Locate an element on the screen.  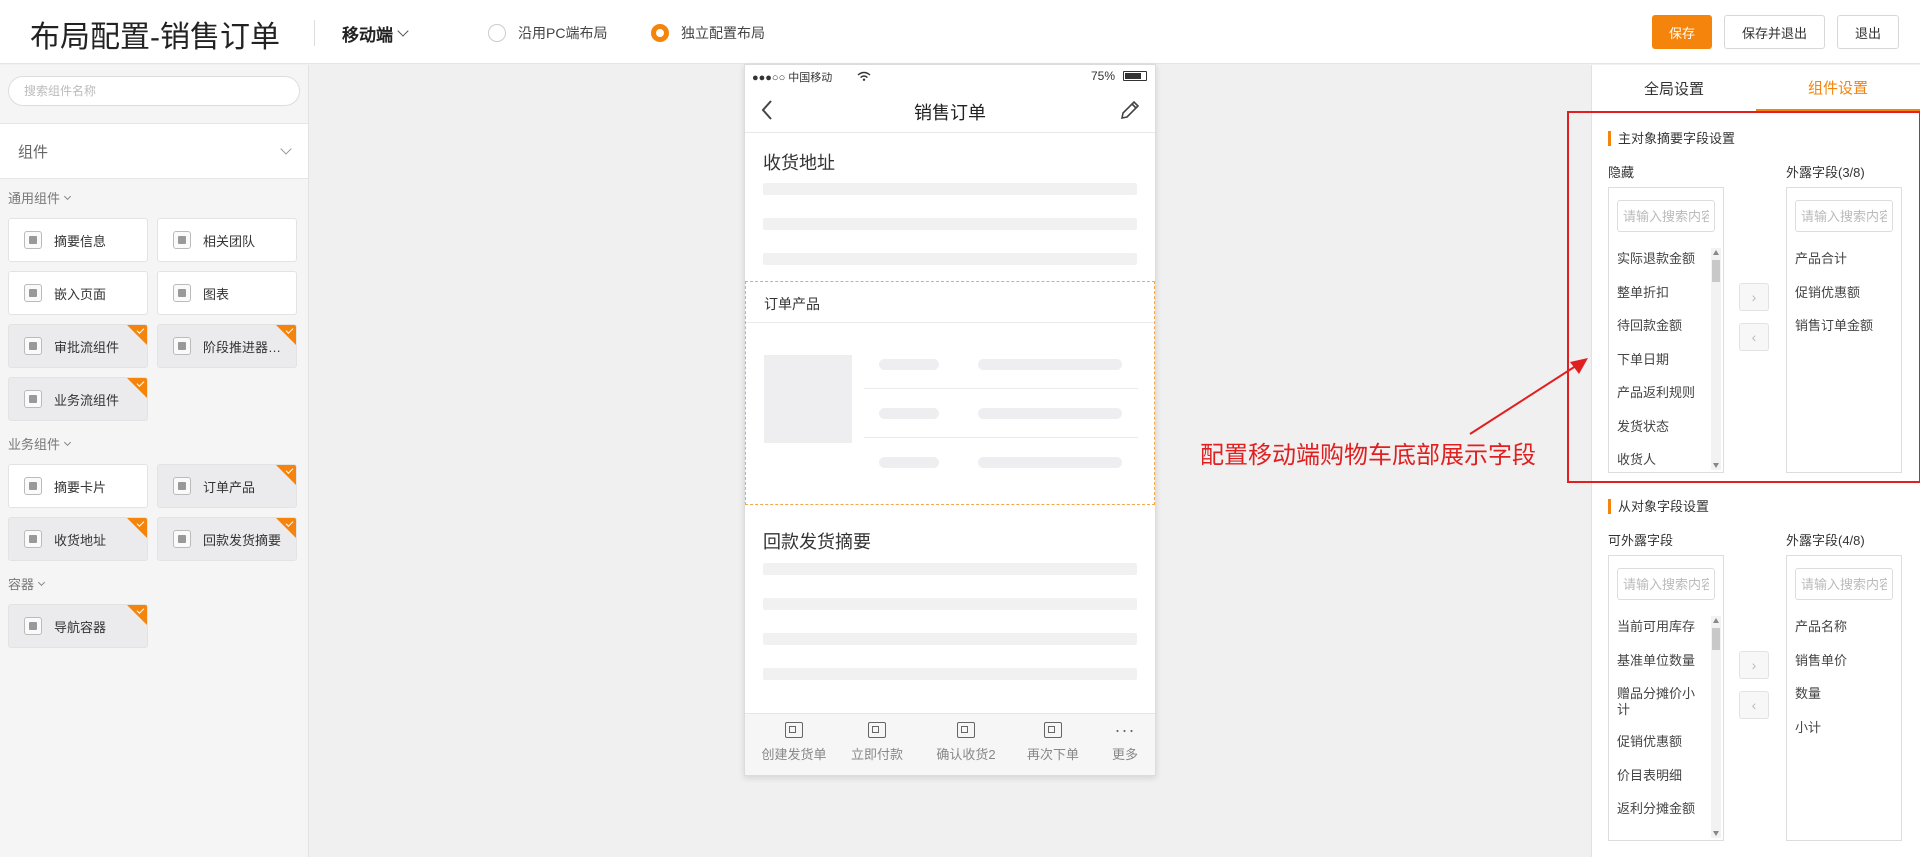
list-item: 整单折扣 is located at coordinates (1661, 293).